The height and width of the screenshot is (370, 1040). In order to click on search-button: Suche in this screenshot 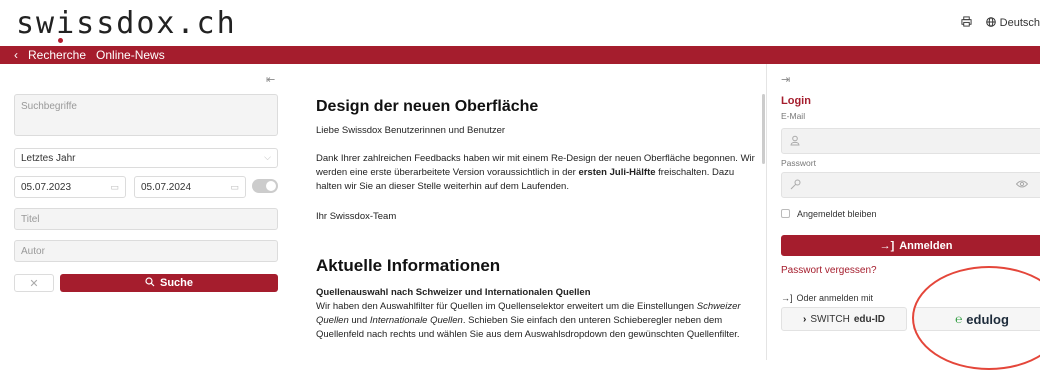, I will do `click(169, 283)`.